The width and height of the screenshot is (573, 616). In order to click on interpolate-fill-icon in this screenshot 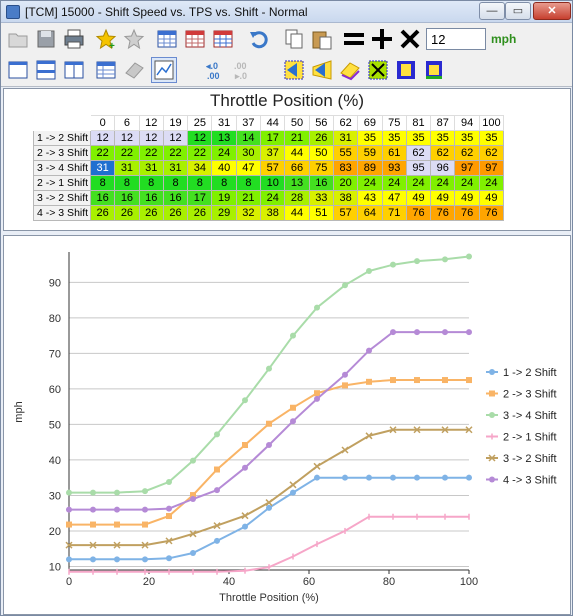, I will do `click(350, 70)`.